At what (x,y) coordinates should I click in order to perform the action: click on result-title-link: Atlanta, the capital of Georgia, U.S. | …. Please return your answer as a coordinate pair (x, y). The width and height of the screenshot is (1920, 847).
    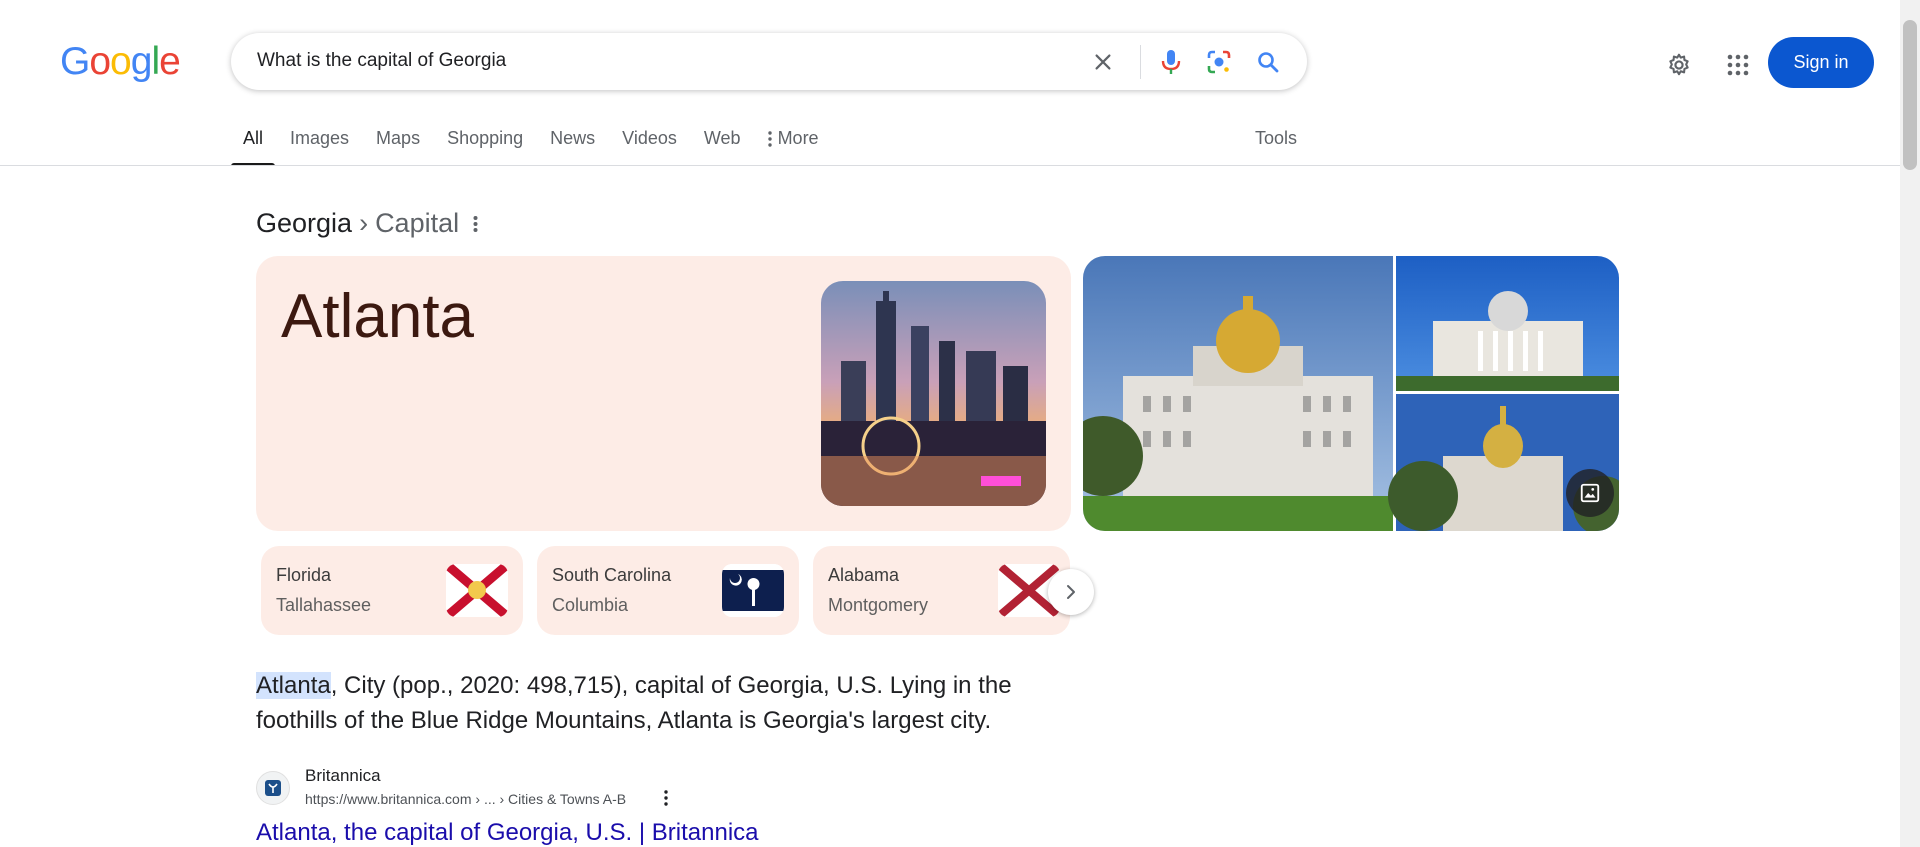
    Looking at the image, I should click on (507, 833).